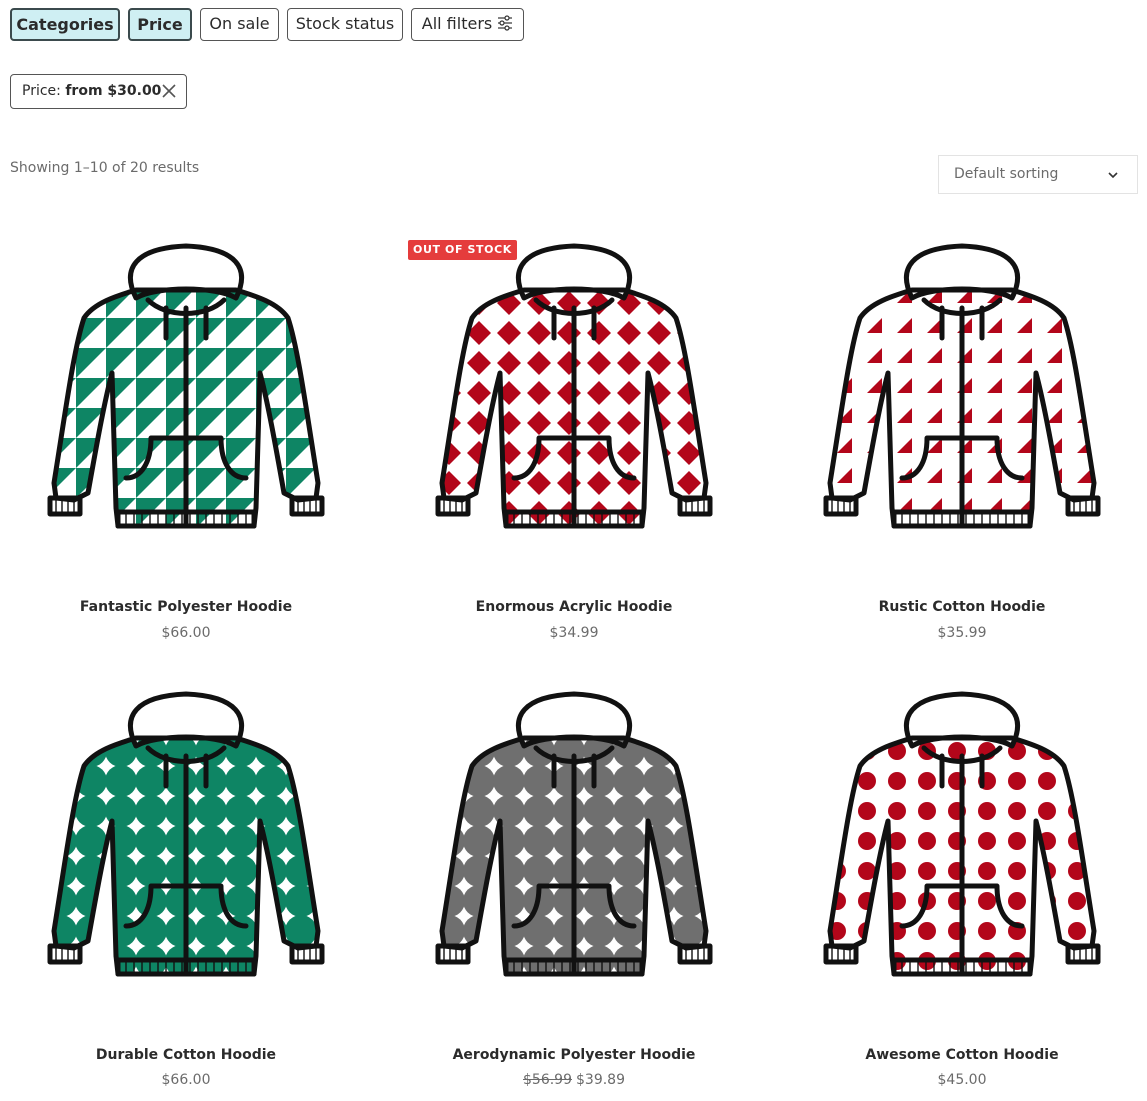 The image size is (1147, 1101). I want to click on product-sale-price: $39.89, so click(600, 1080).